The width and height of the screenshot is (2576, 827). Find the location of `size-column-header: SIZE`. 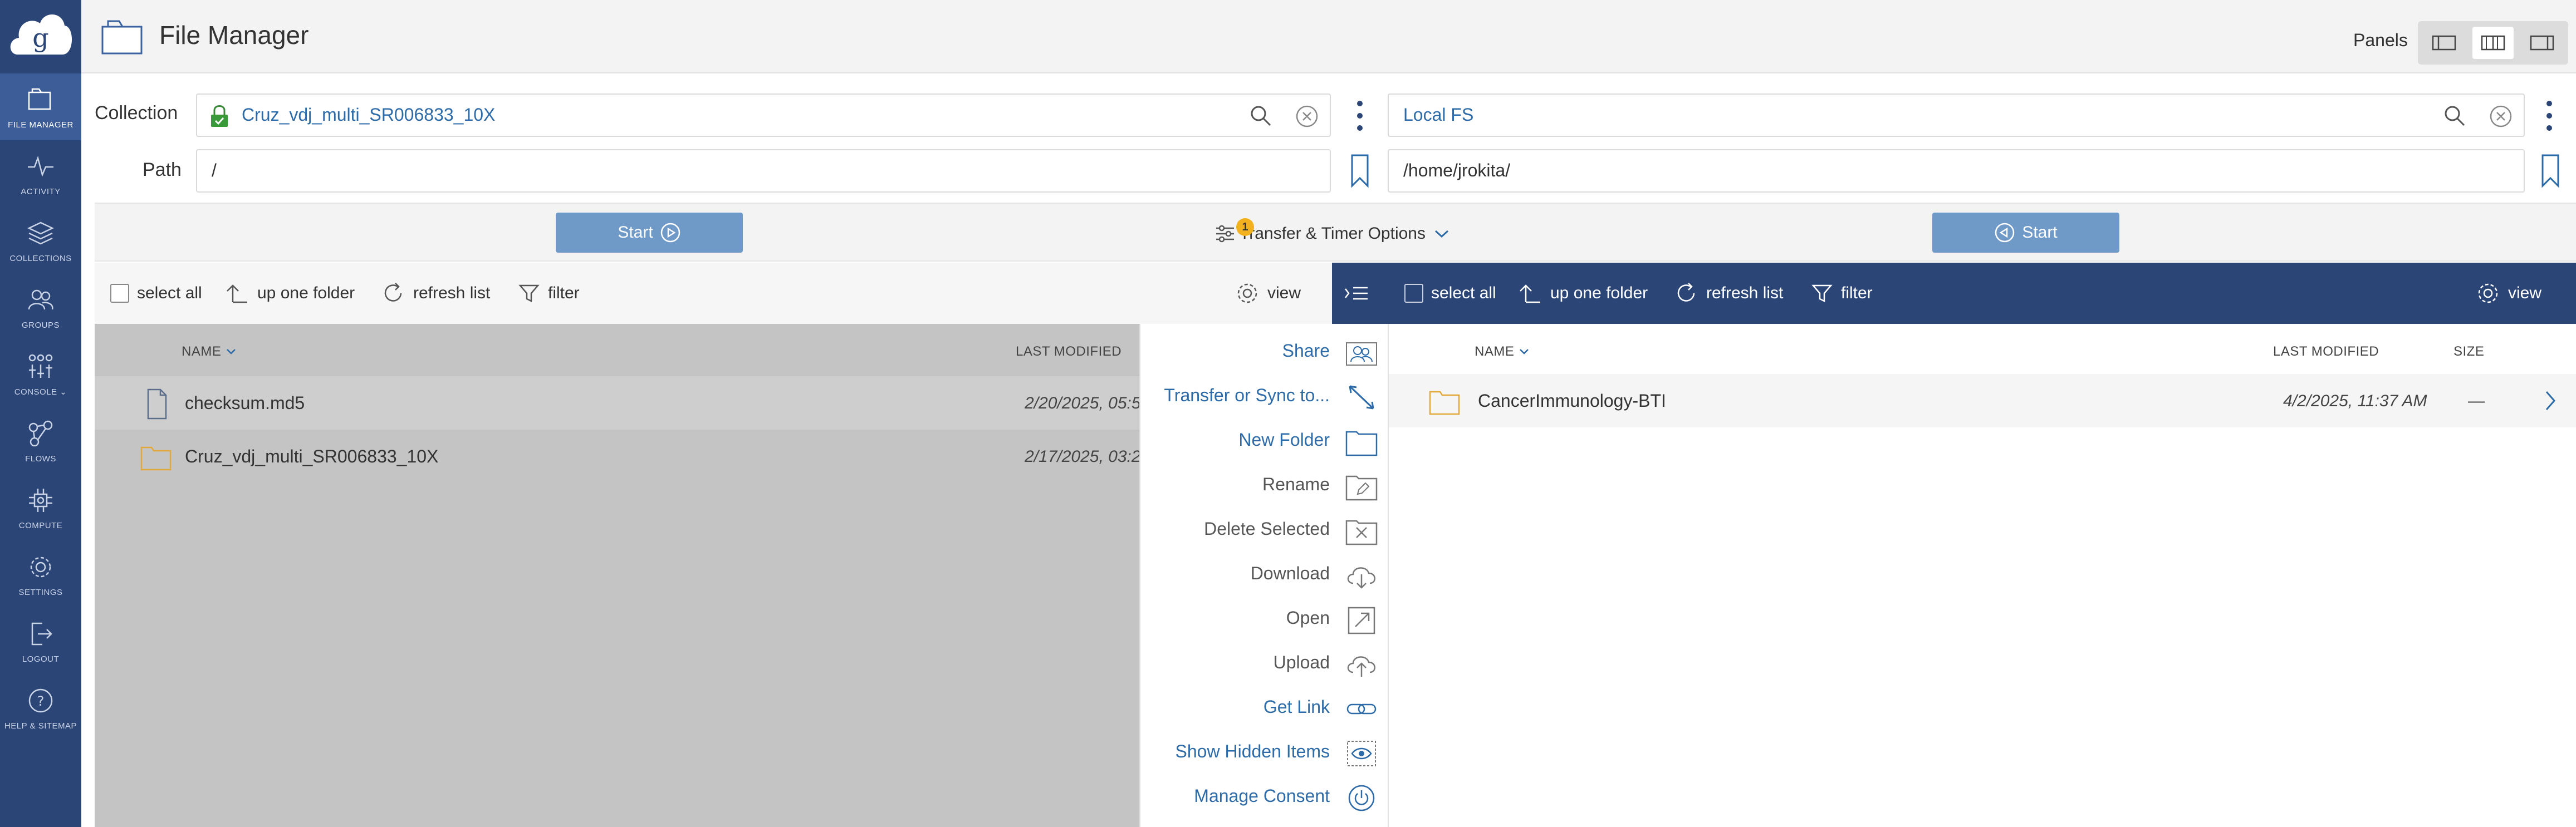

size-column-header: SIZE is located at coordinates (2469, 352).